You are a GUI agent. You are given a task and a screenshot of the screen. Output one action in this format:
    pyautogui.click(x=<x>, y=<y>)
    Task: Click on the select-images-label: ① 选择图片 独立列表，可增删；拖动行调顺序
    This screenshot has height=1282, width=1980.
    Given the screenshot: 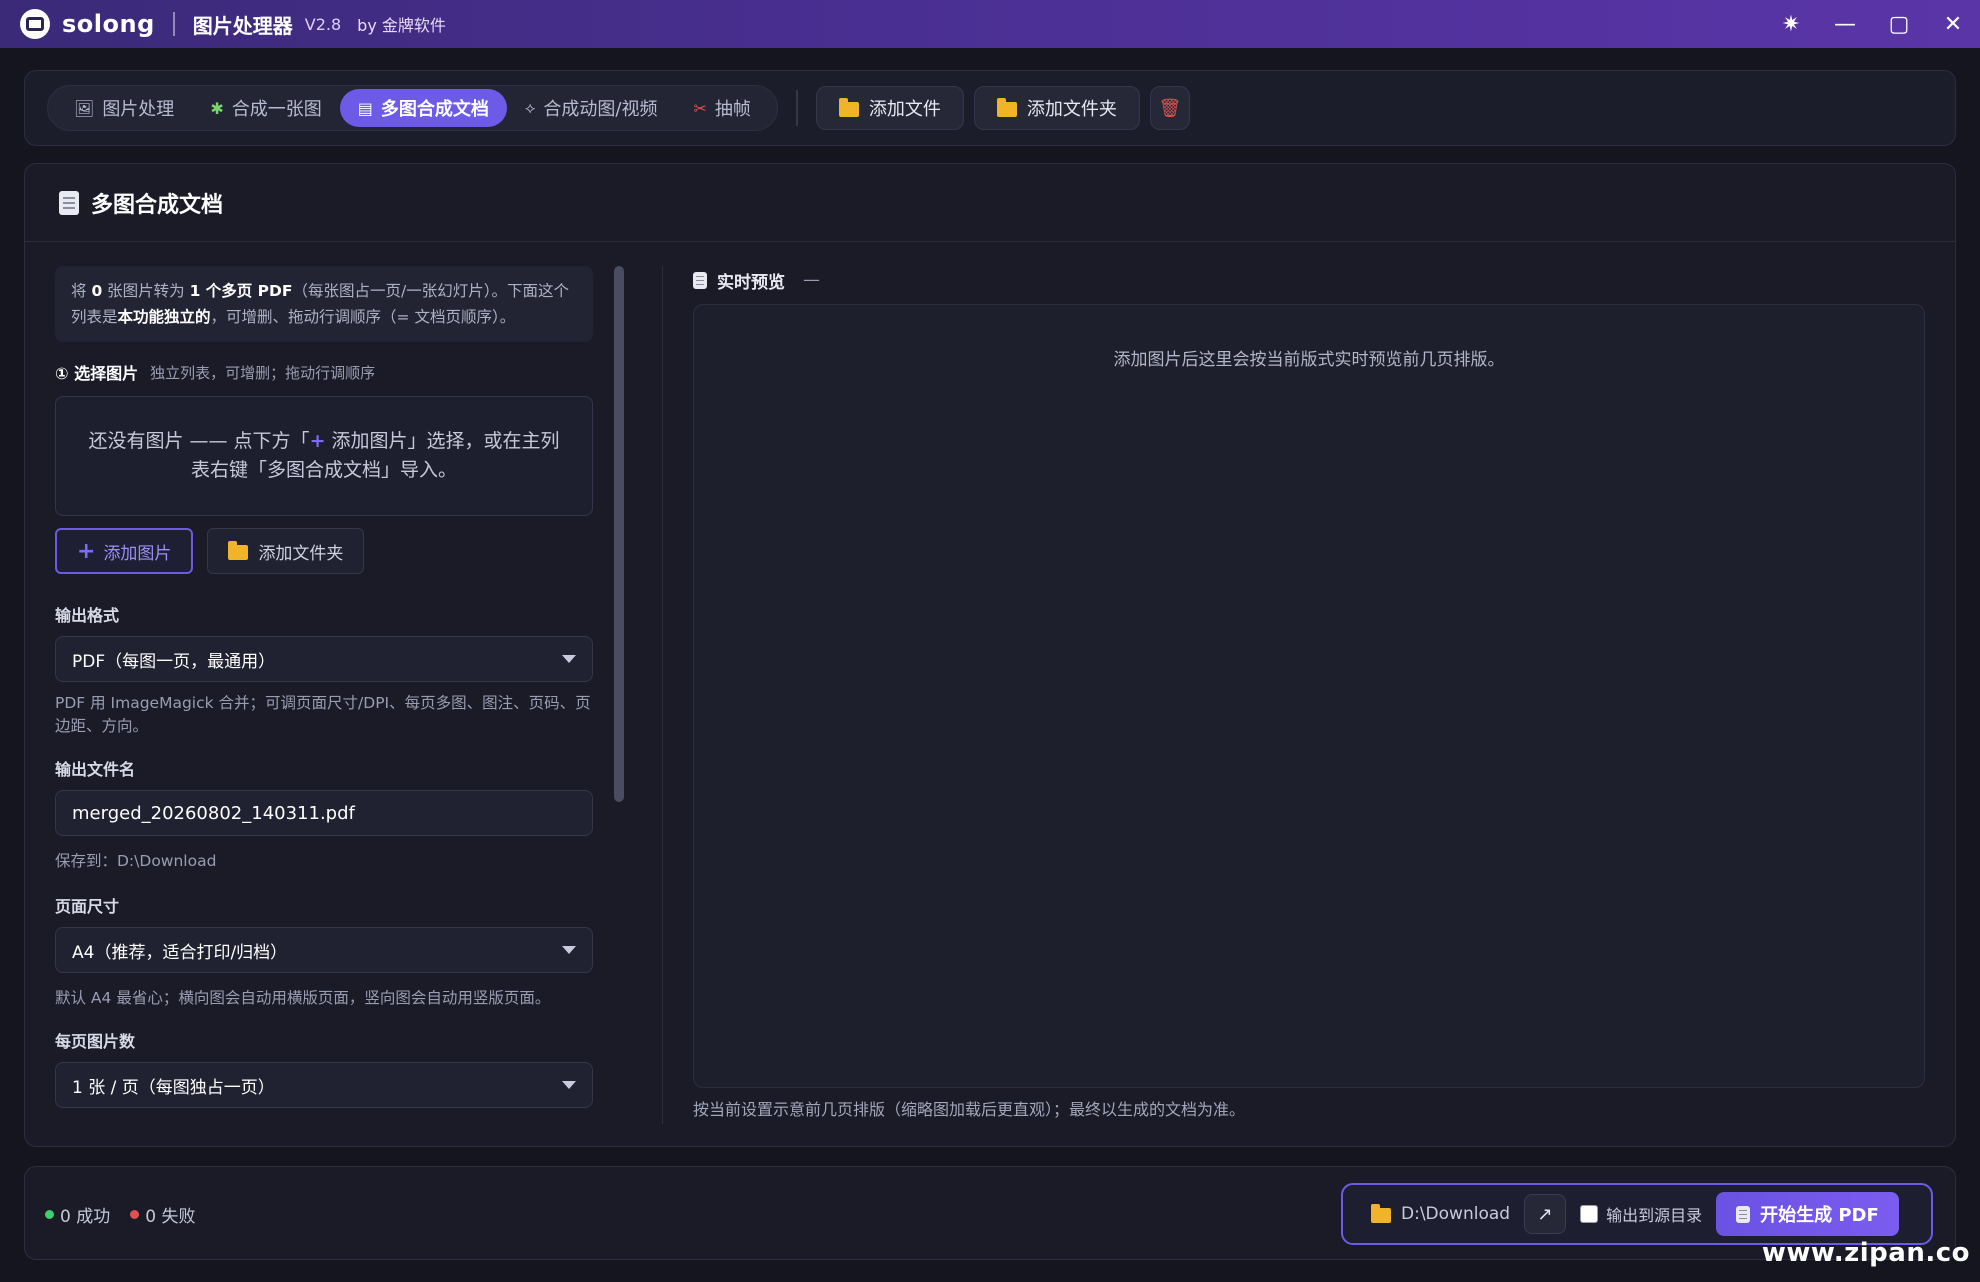 What is the action you would take?
    pyautogui.click(x=324, y=372)
    